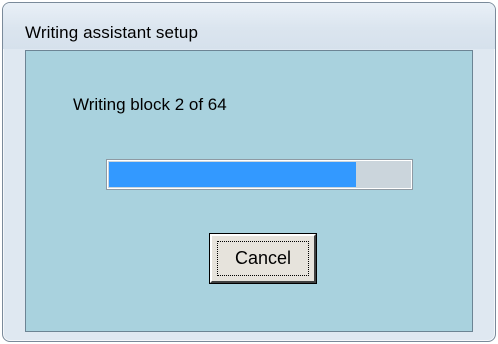 Image resolution: width=498 pixels, height=344 pixels. Describe the element at coordinates (249, 26) in the screenshot. I see `title-bar: Writing assistant setup` at that location.